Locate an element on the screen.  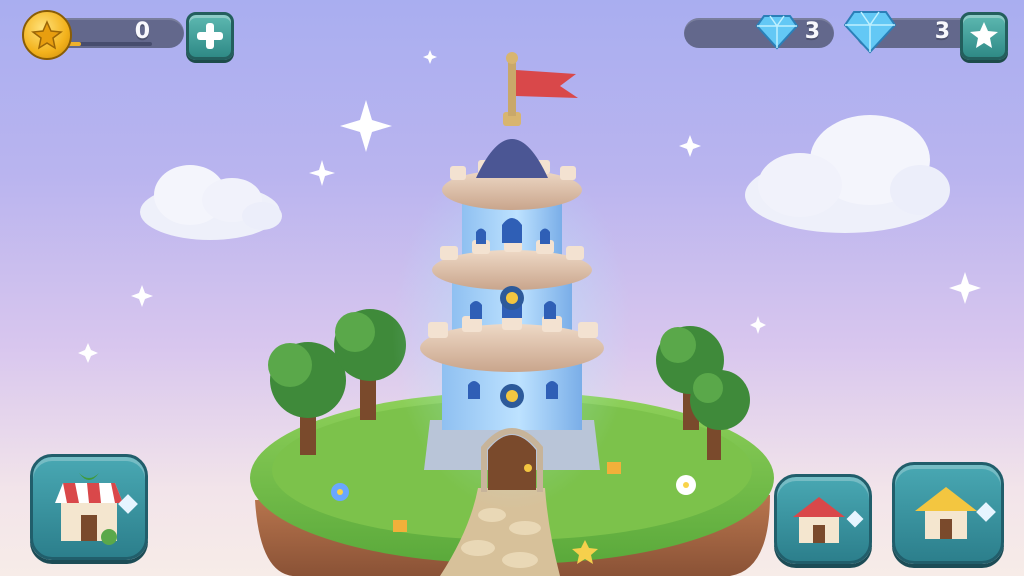
market-stall-icon is located at coordinates (89, 509).